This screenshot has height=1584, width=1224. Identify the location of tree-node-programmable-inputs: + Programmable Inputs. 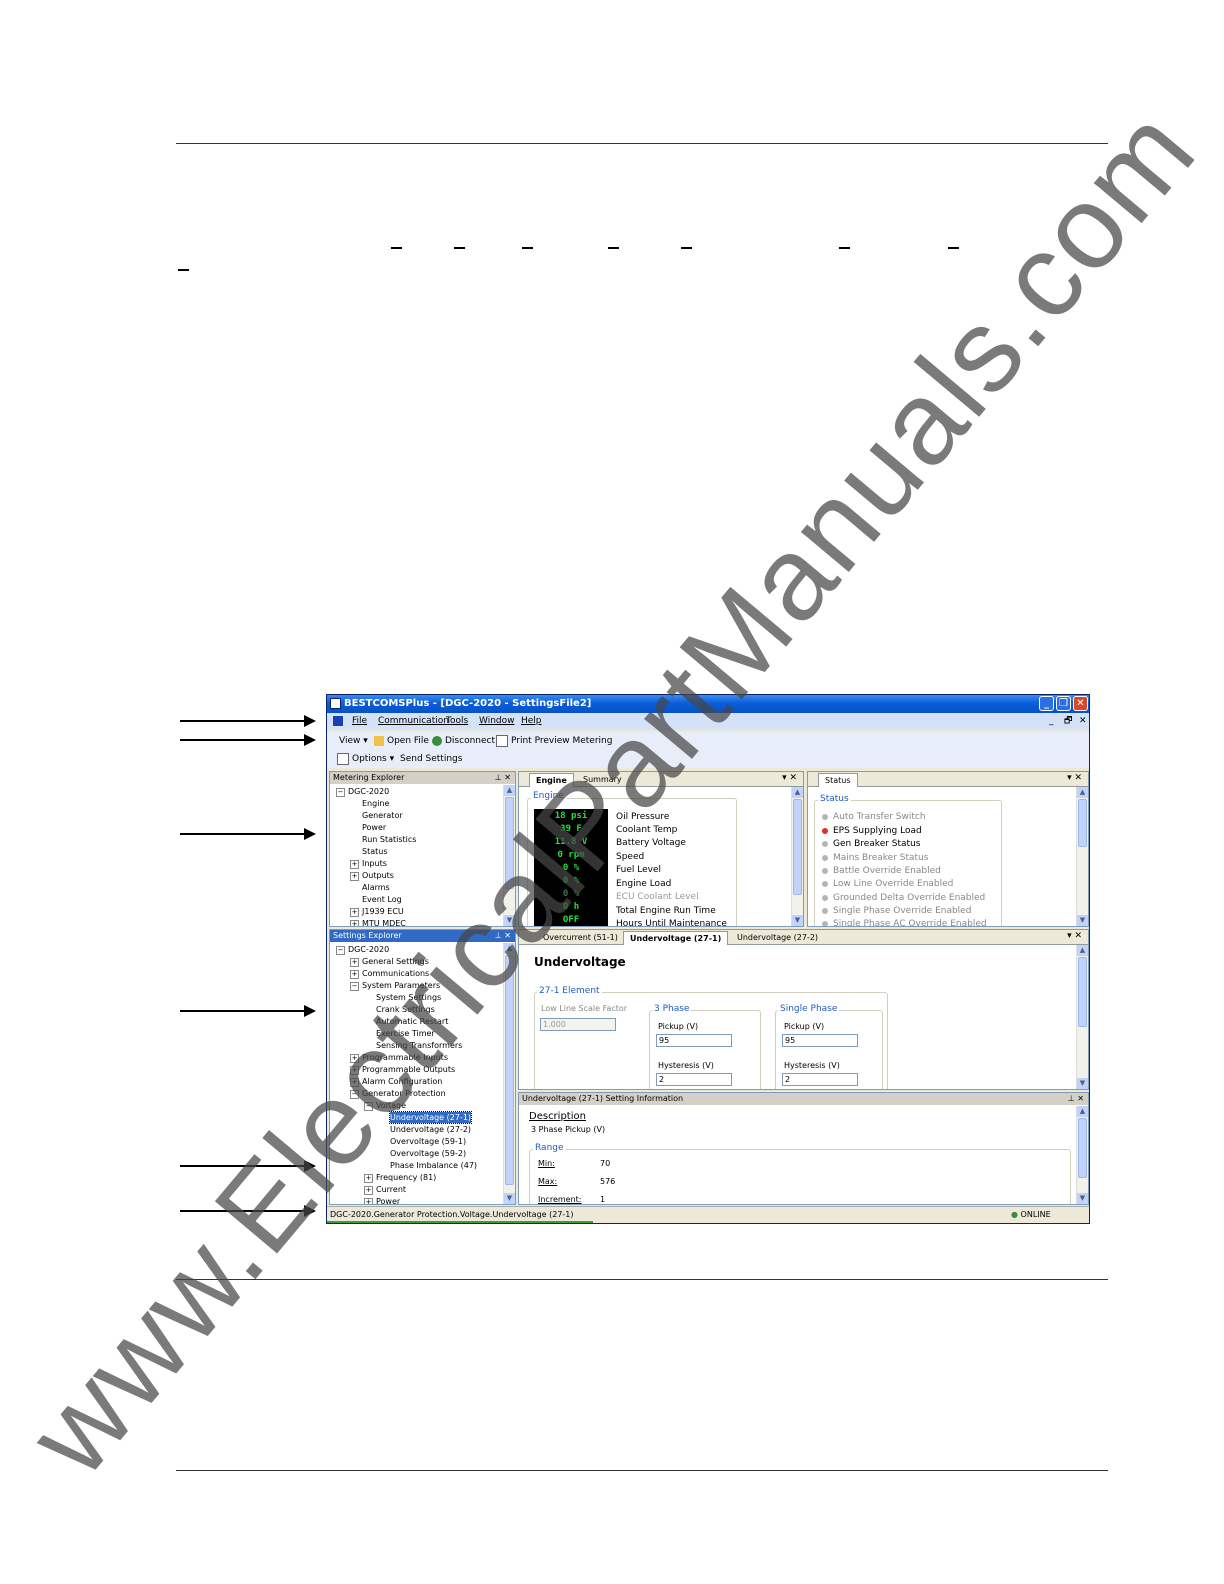
(399, 1057).